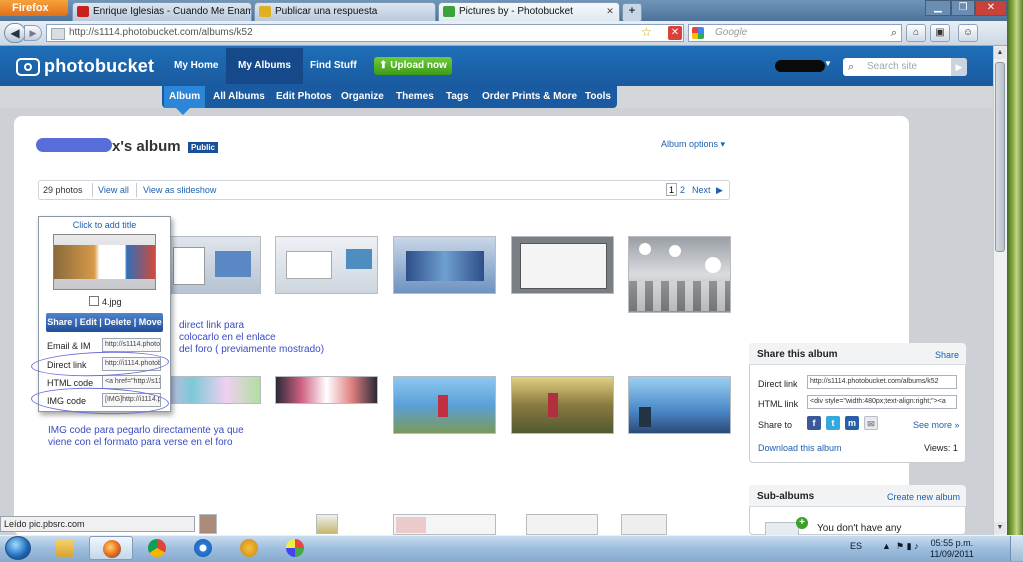  What do you see at coordinates (1000, 53) in the screenshot?
I see `scroll-up-icon: ▲` at bounding box center [1000, 53].